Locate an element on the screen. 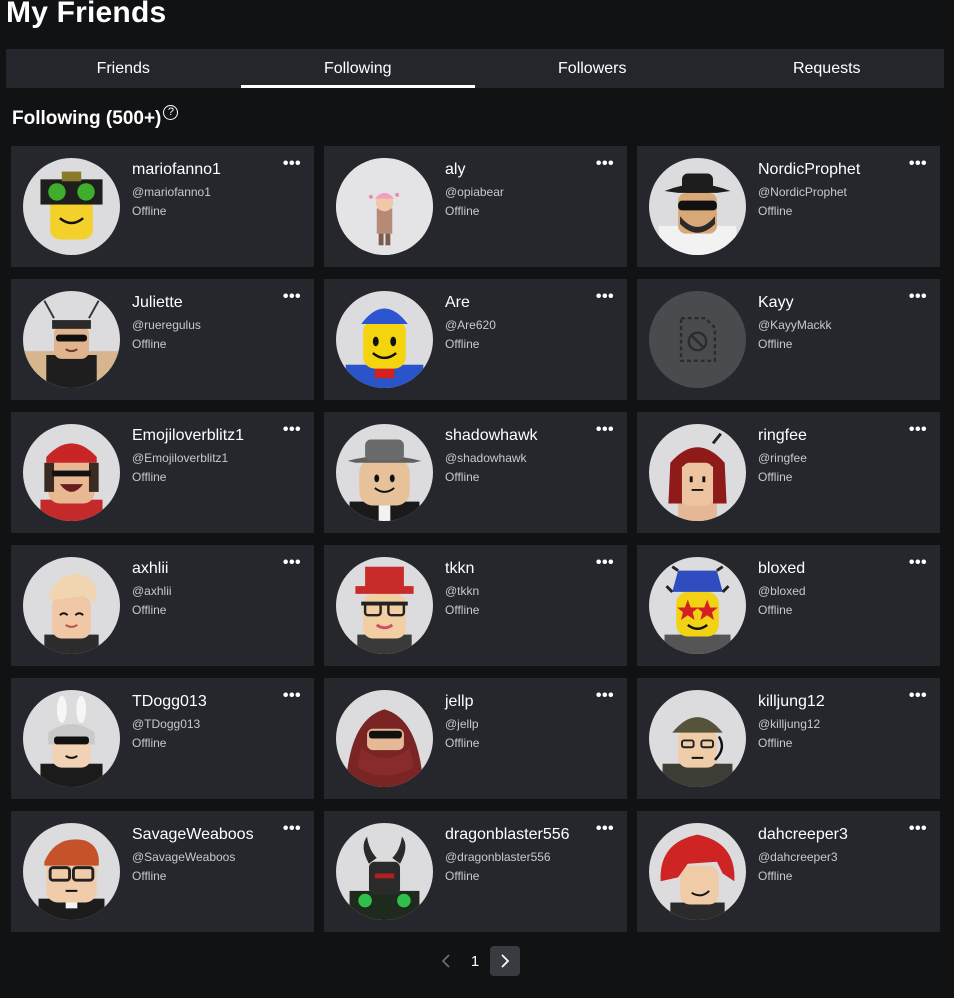 The height and width of the screenshot is (998, 954). user-card: shadowhawk @shadowhawk Offline ••• is located at coordinates (475, 472).